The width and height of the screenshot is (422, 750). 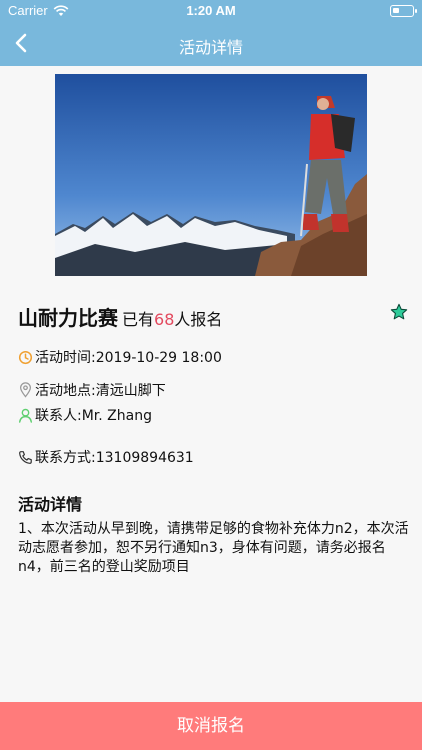 I want to click on contact-phone-row: 联系方式:13109894631, so click(x=106, y=458).